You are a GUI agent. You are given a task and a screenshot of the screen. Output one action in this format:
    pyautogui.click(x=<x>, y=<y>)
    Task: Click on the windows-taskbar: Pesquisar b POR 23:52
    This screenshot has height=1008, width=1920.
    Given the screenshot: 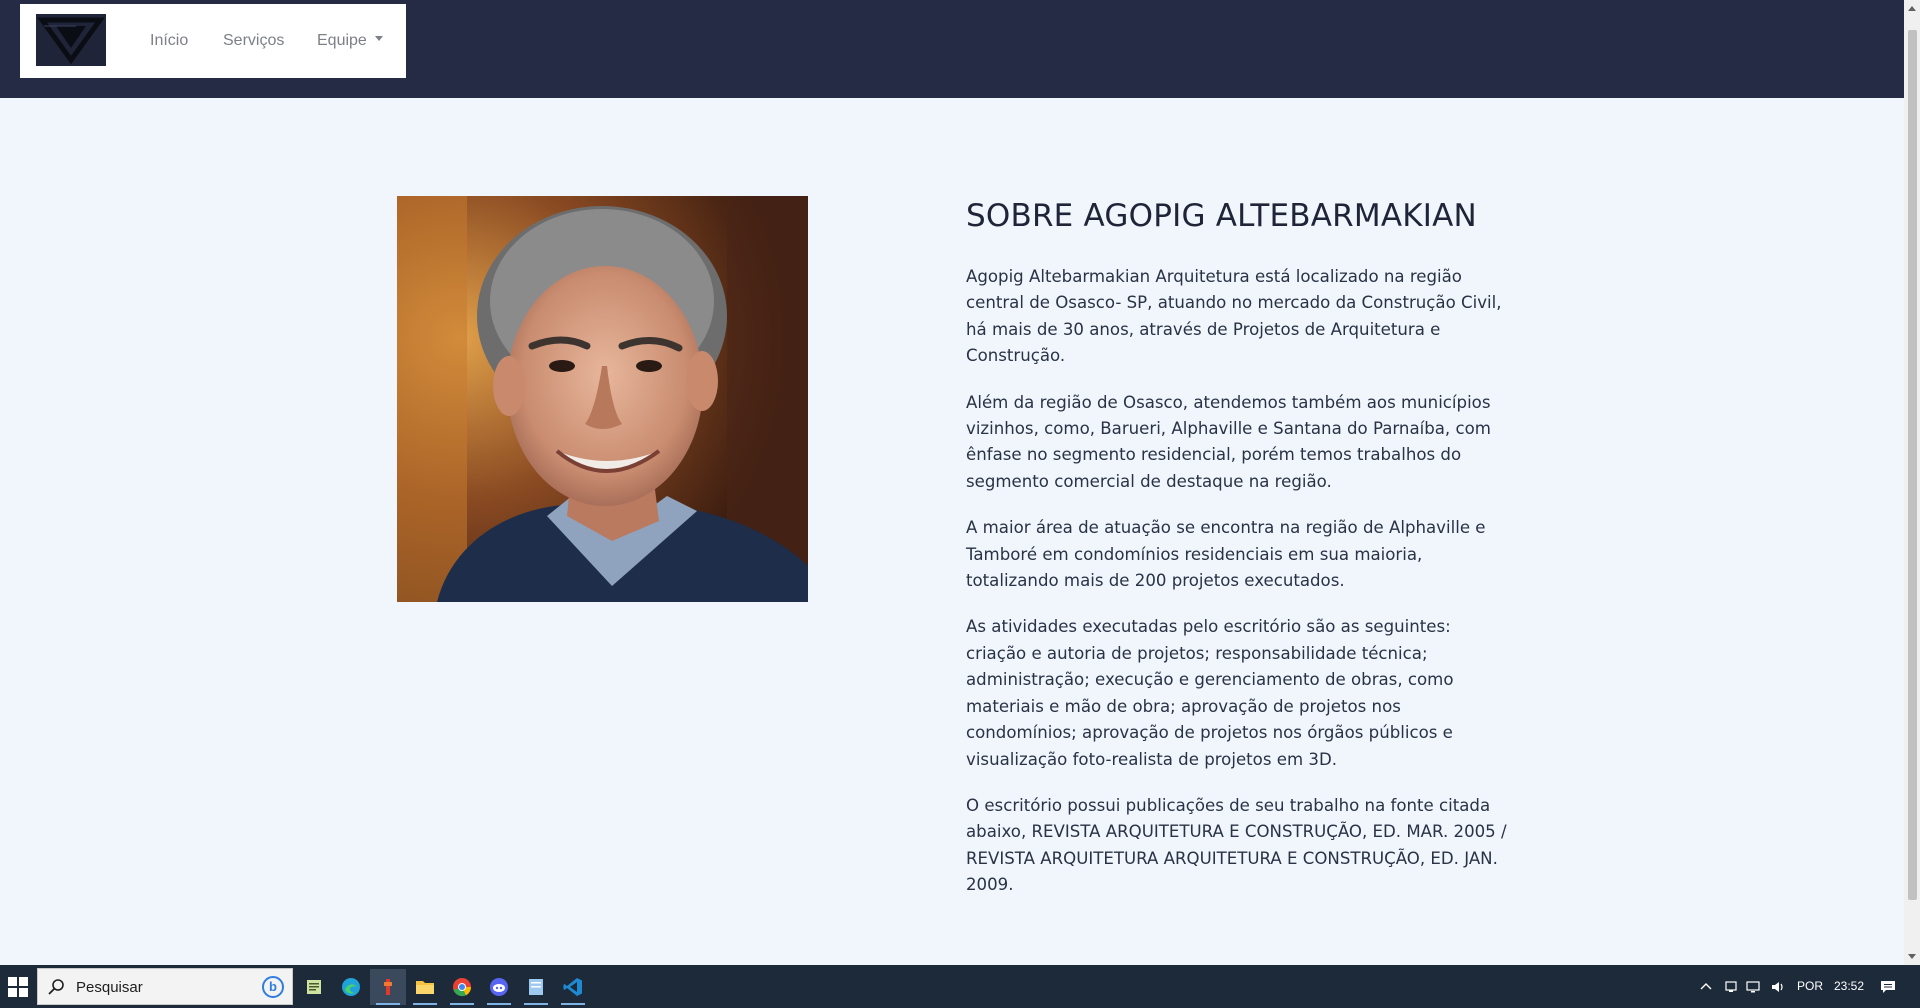 What is the action you would take?
    pyautogui.click(x=960, y=986)
    